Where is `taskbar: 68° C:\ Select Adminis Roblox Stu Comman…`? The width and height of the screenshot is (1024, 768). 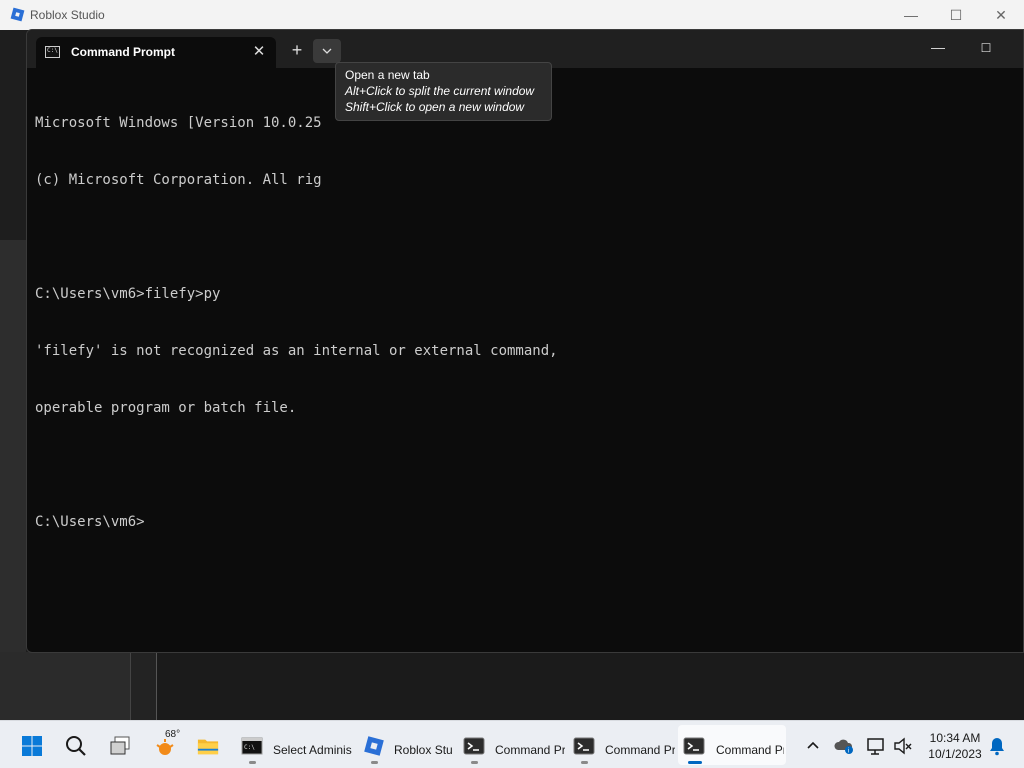 taskbar: 68° C:\ Select Adminis Roblox Stu Comman… is located at coordinates (512, 744).